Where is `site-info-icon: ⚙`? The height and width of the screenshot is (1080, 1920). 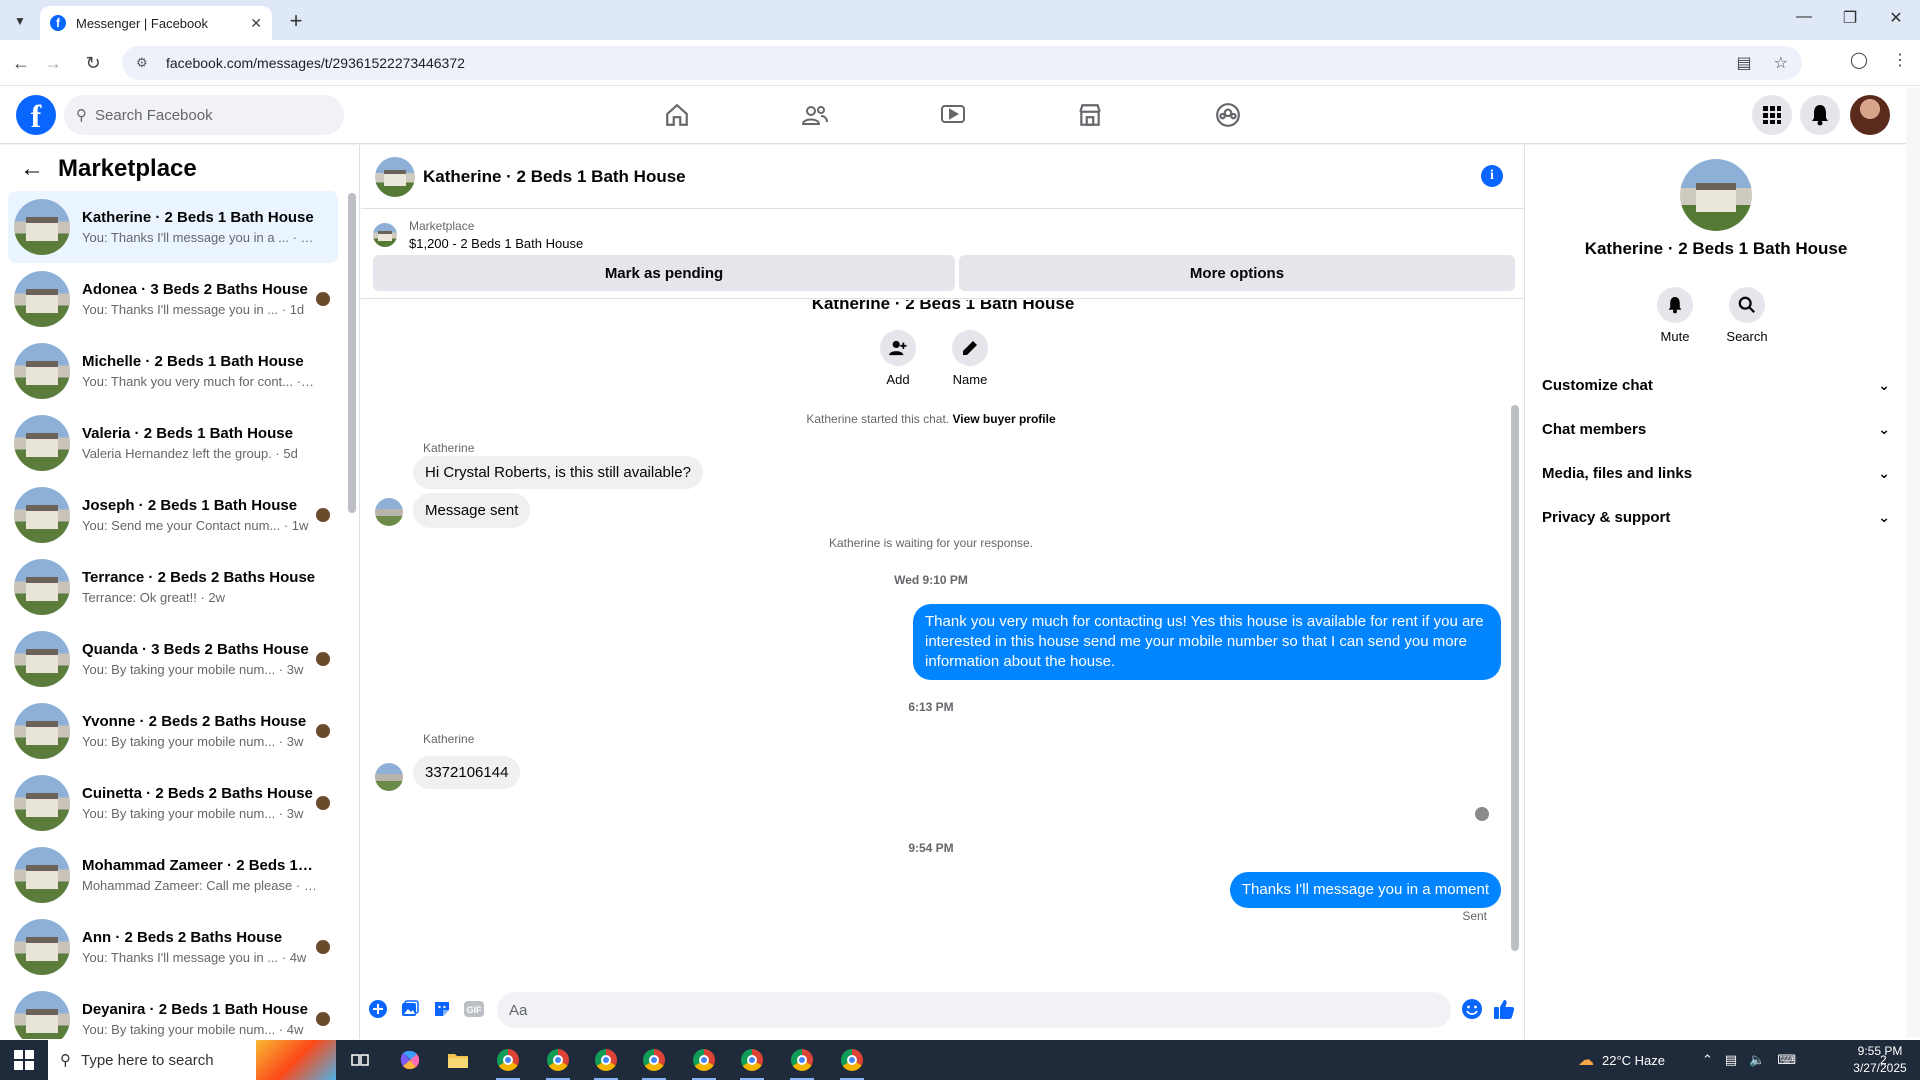 site-info-icon: ⚙ is located at coordinates (144, 63).